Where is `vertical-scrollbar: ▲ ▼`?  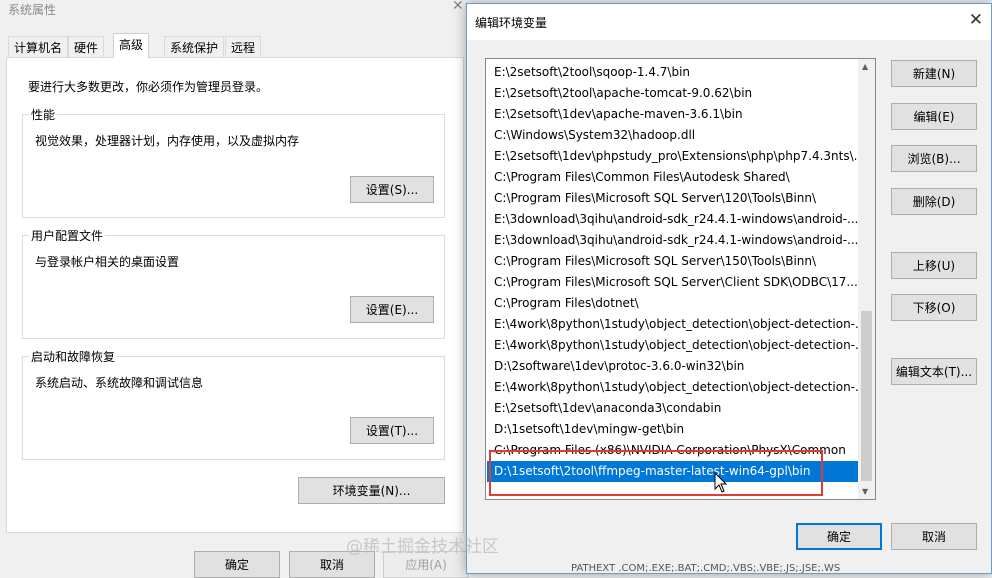 vertical-scrollbar: ▲ ▼ is located at coordinates (866, 279).